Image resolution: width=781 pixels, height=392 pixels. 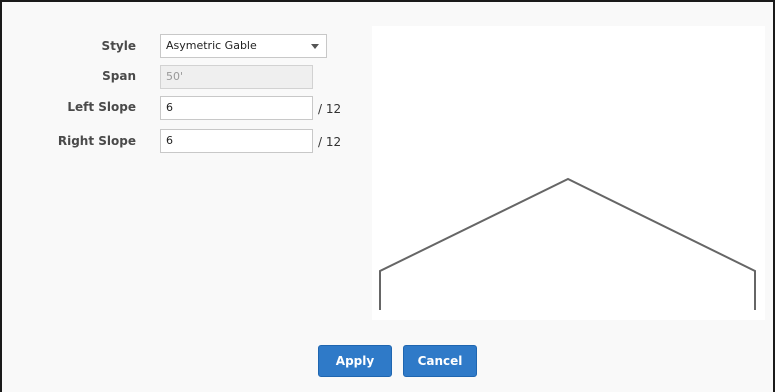 What do you see at coordinates (330, 142) in the screenshot?
I see `right-slope-per: / 12` at bounding box center [330, 142].